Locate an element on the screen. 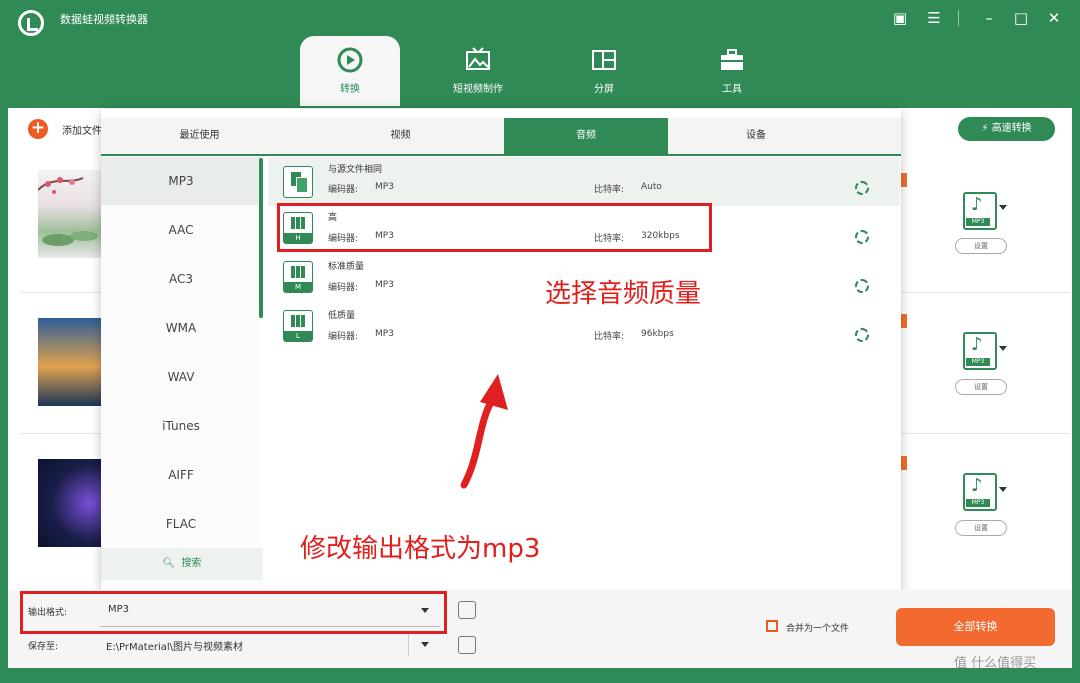 The height and width of the screenshot is (683, 1080). format-item-ac3: AC3 is located at coordinates (181, 279).